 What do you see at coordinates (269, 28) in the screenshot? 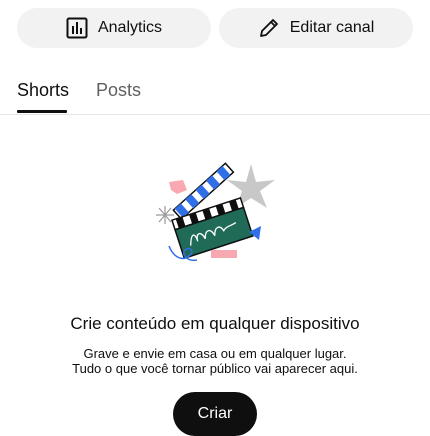
I see `pencil-icon` at bounding box center [269, 28].